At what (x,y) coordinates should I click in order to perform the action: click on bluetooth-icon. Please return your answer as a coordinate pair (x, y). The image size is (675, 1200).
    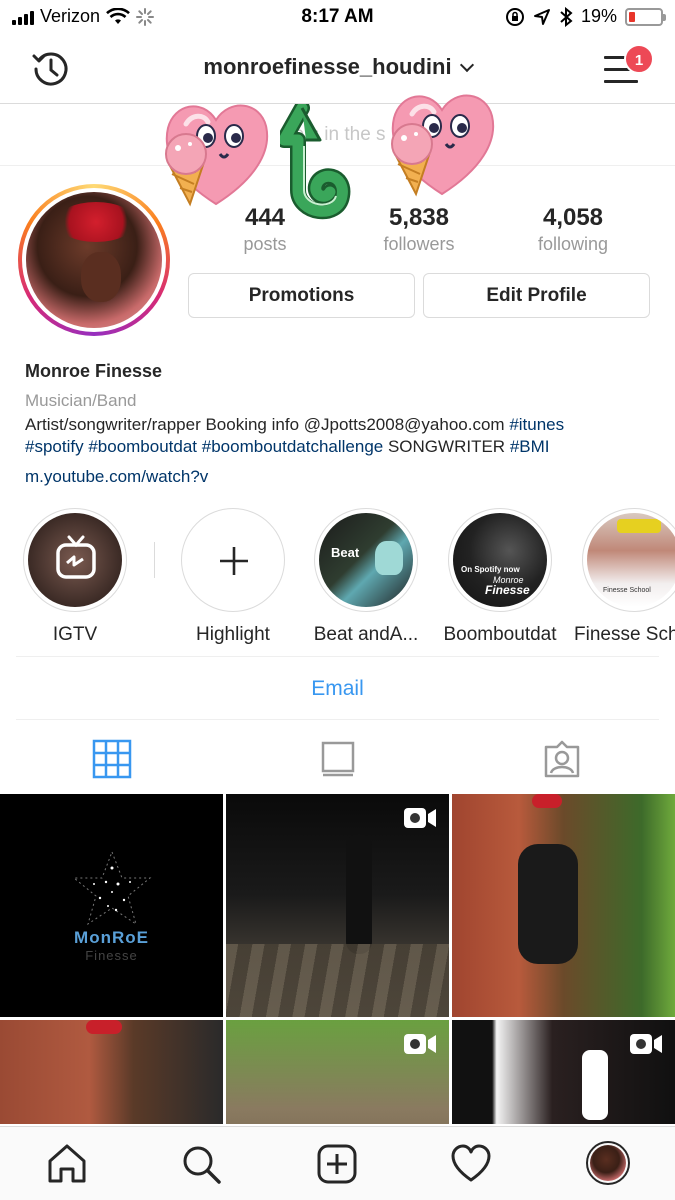
    Looking at the image, I should click on (566, 16).